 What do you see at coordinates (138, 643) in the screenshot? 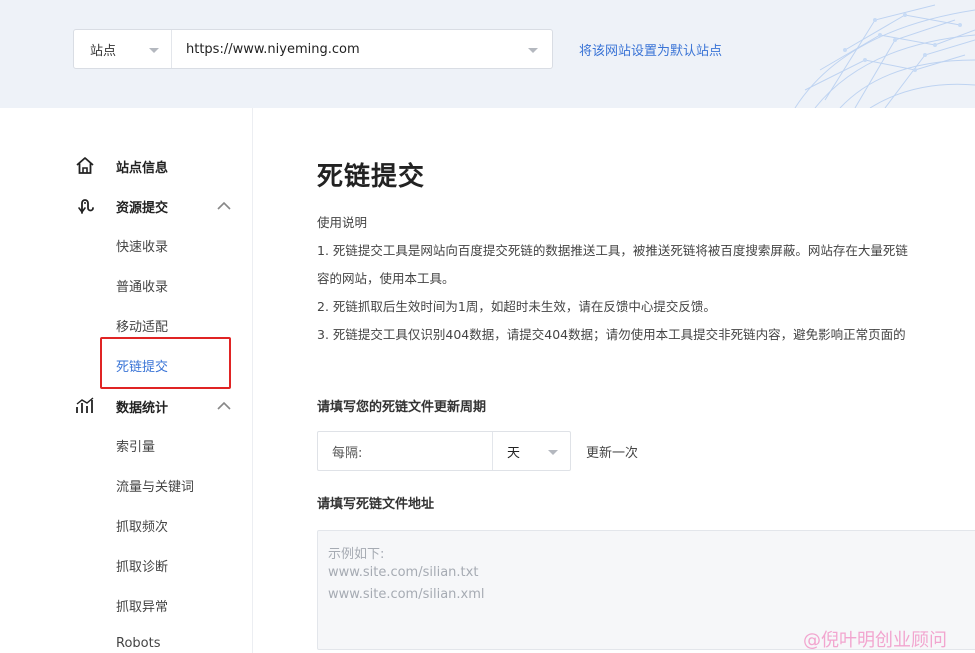
I see `sidebar-item-robots: Robots` at bounding box center [138, 643].